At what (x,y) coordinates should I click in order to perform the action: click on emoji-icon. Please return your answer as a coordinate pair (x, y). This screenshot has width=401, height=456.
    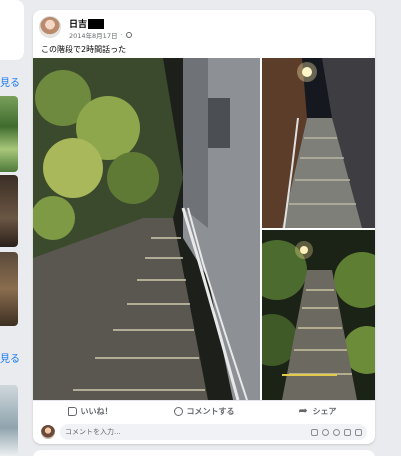
    Looking at the image, I should click on (325, 432).